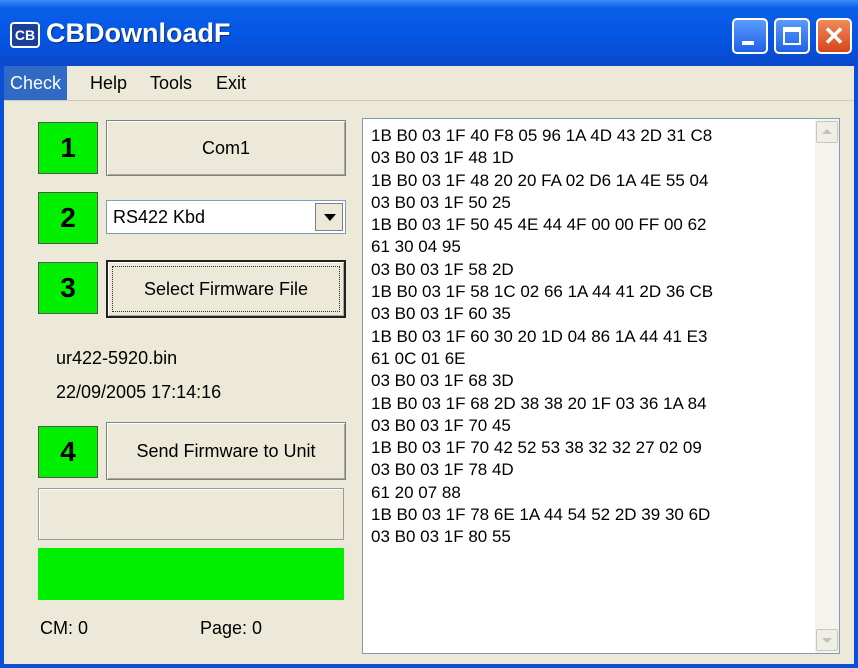 This screenshot has height=668, width=858. Describe the element at coordinates (139, 392) in the screenshot. I see `firmware-timestamp: 22/09/2005 17:14:16` at that location.